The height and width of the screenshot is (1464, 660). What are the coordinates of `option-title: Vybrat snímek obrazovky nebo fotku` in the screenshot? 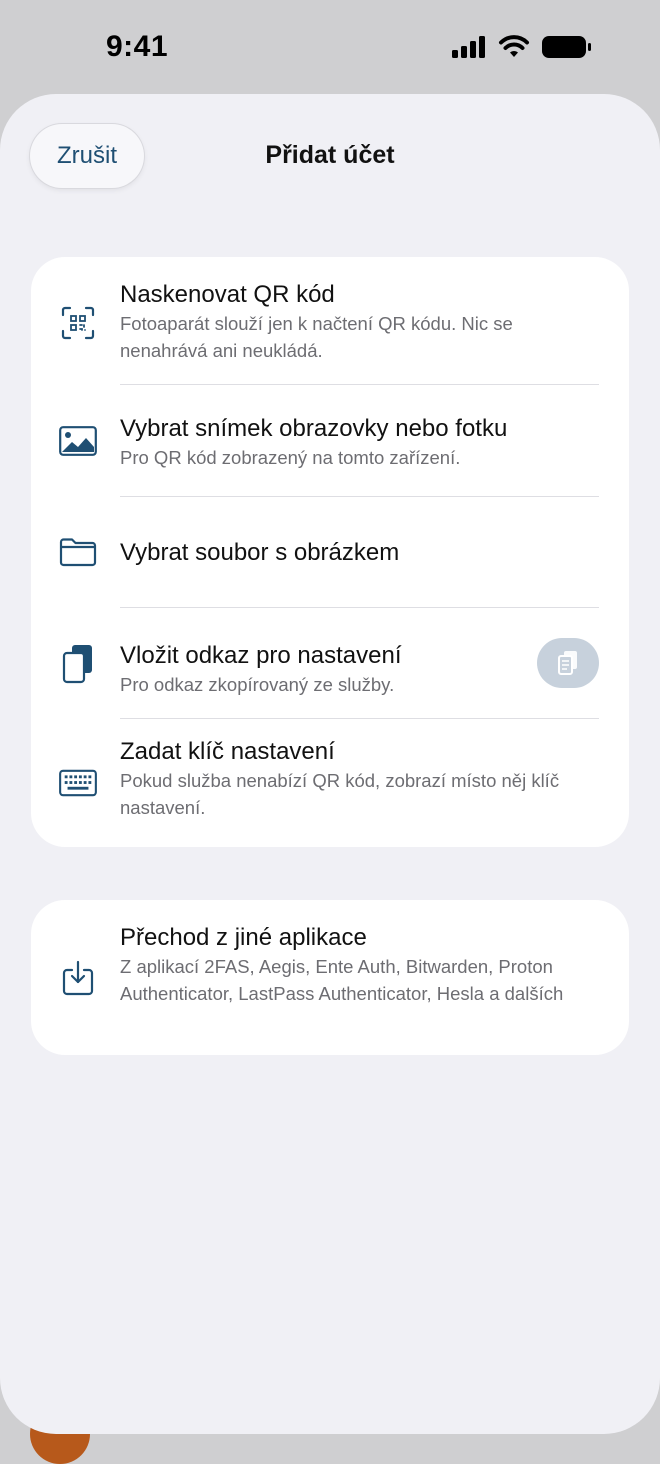 It's located at (314, 428).